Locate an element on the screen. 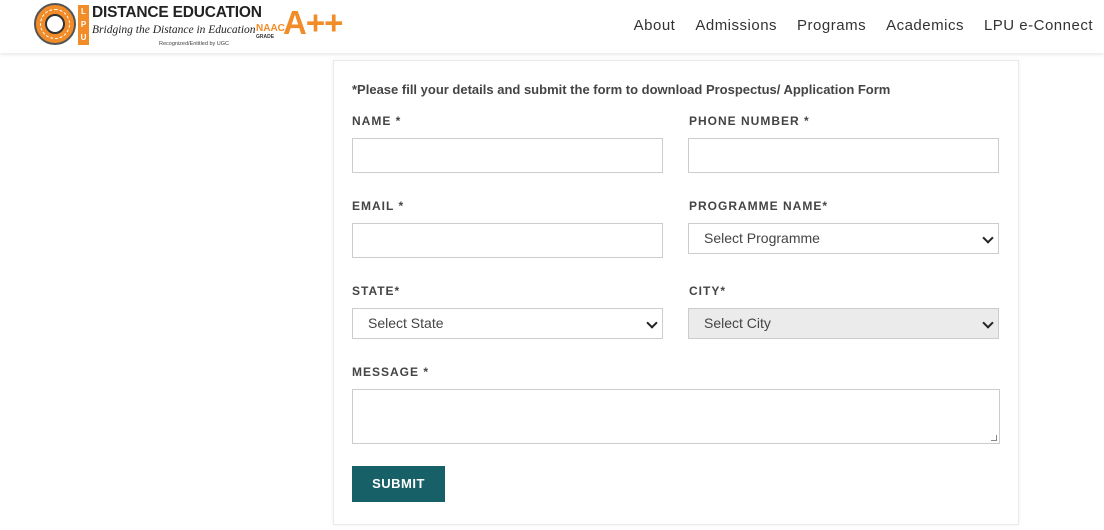 The width and height of the screenshot is (1104, 530). state-label: STATE* is located at coordinates (376, 291).